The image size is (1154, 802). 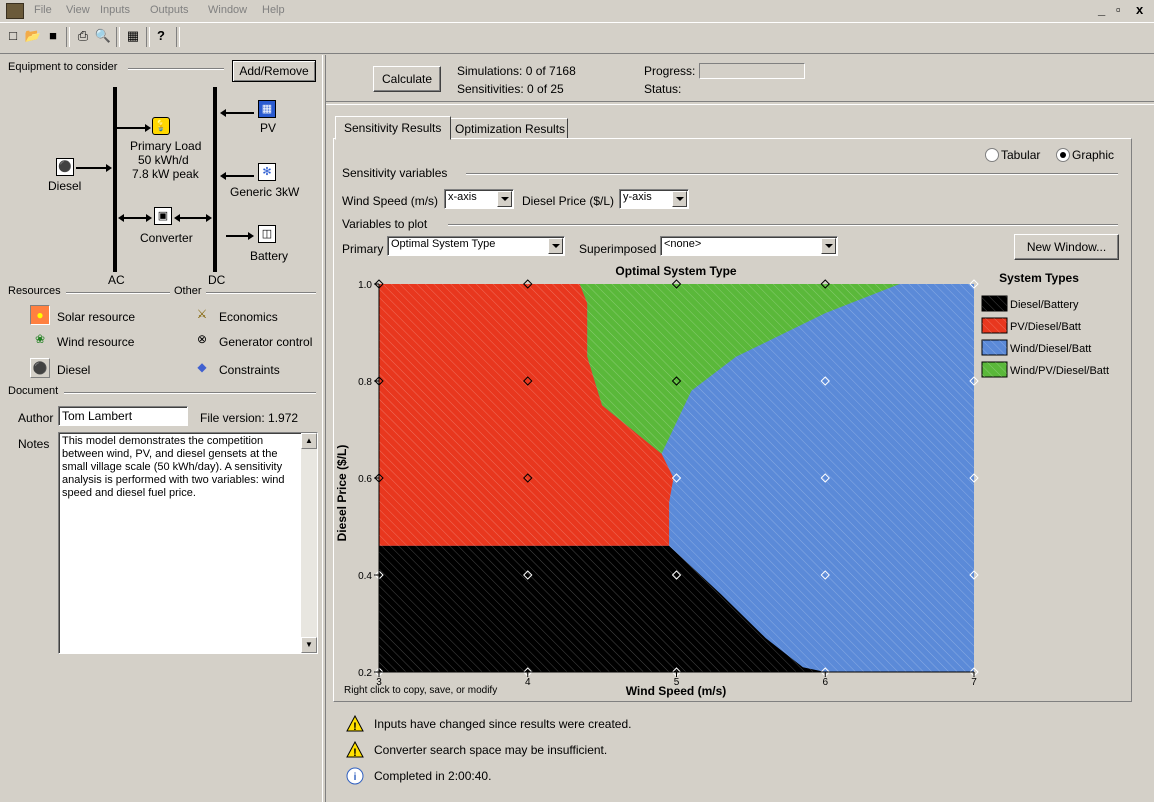 What do you see at coordinates (407, 79) in the screenshot?
I see `calculate-button: Calculate` at bounding box center [407, 79].